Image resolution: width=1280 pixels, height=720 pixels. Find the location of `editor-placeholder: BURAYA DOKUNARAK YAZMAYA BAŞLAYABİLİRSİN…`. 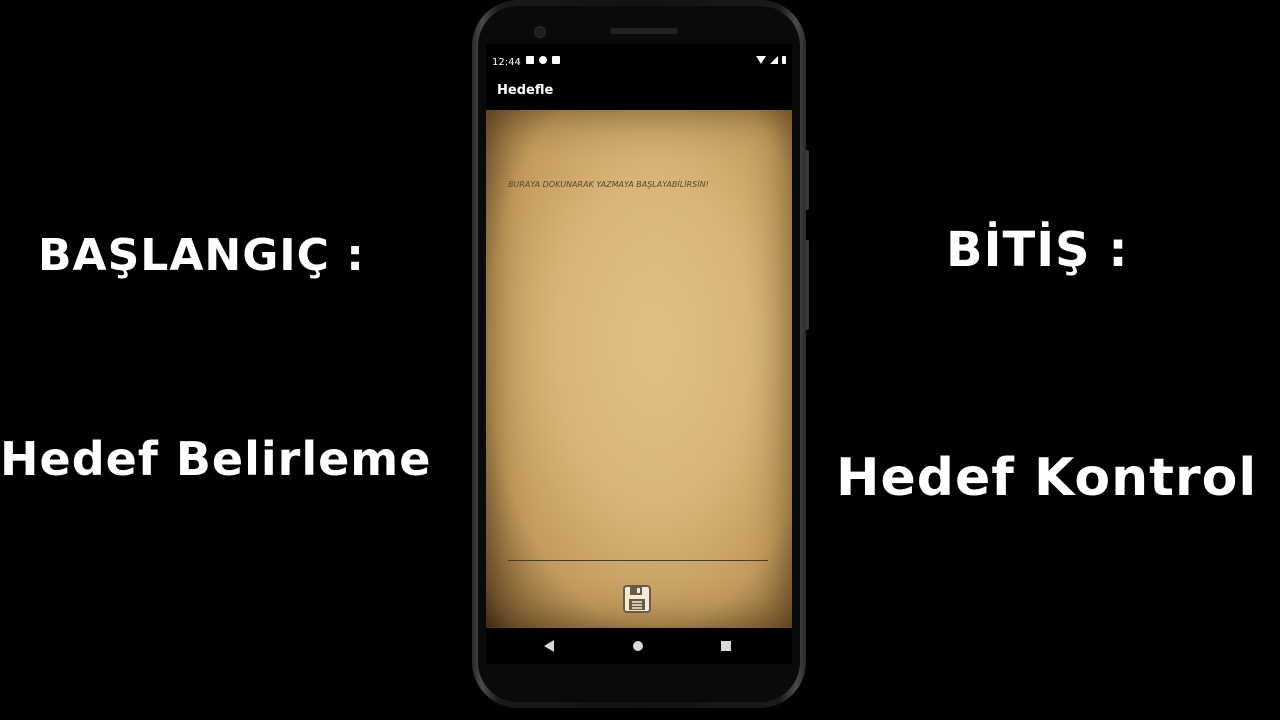

editor-placeholder: BURAYA DOKUNARAK YAZMAYA BAŞLAYABİLİRSİN… is located at coordinates (608, 184).